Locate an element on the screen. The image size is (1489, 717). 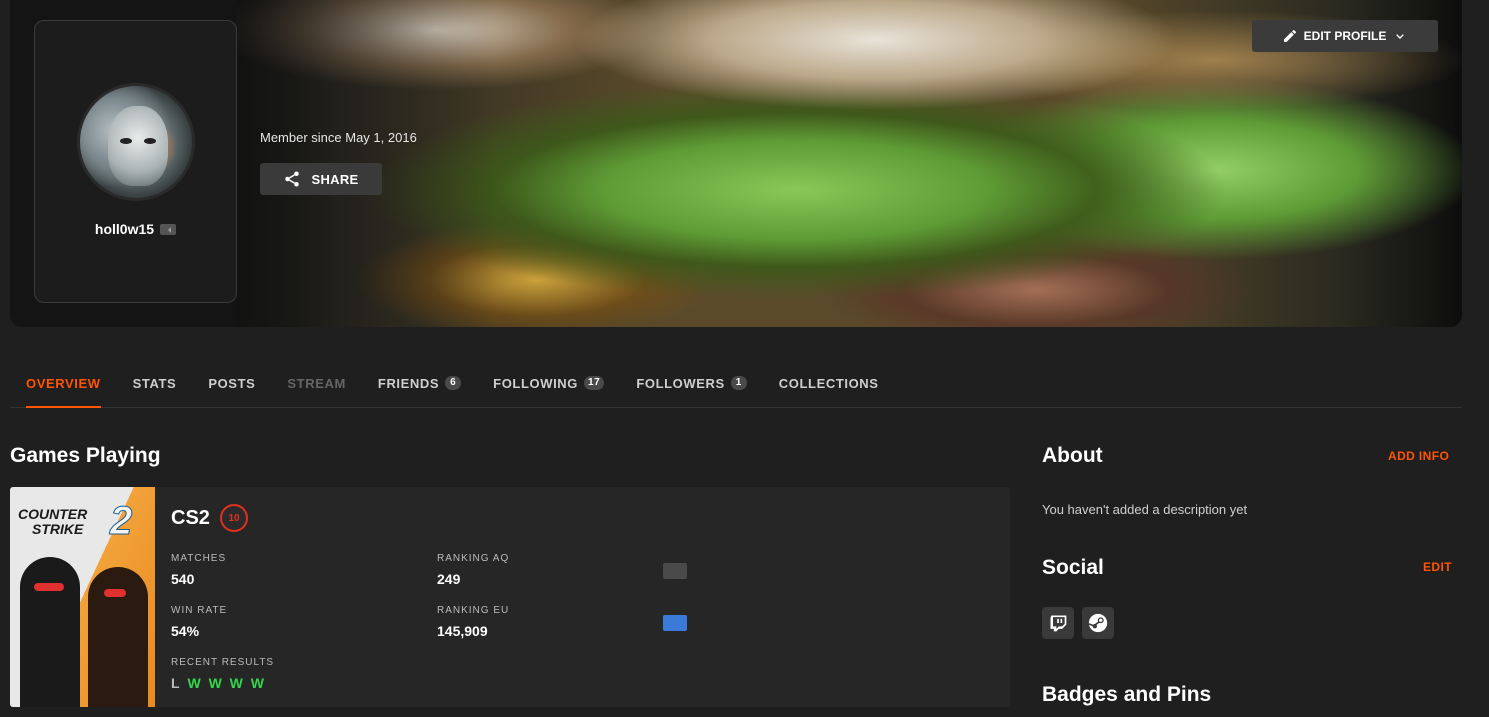
tab-label: STREAM is located at coordinates (316, 383).